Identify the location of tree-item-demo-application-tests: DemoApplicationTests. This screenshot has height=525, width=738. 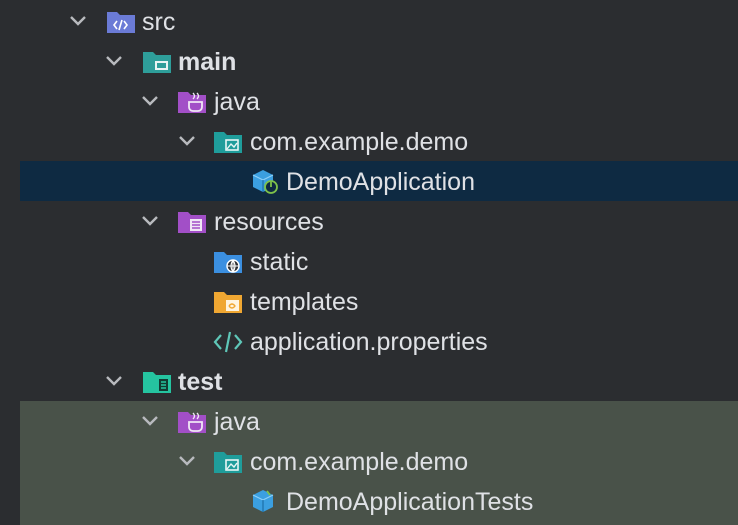
(379, 501).